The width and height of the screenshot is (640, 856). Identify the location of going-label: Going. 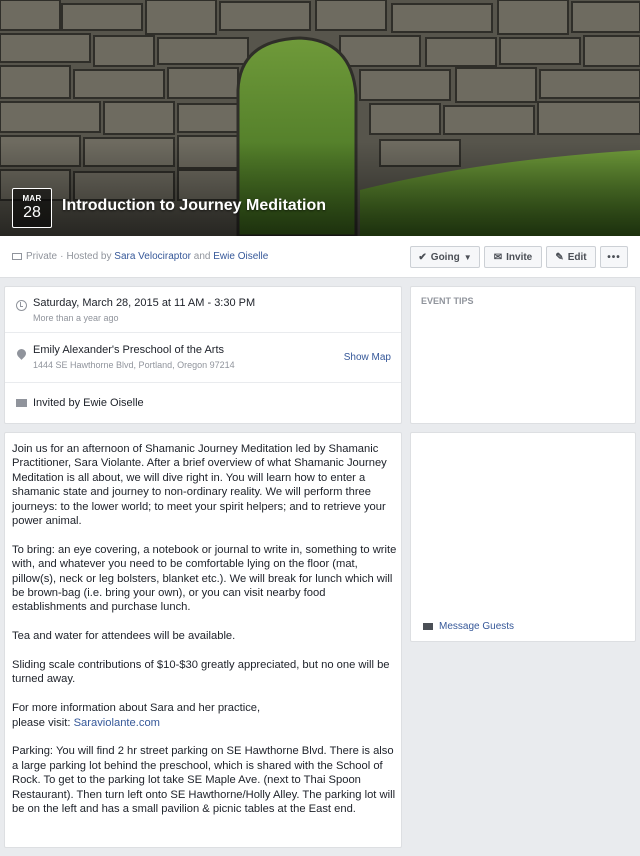
(445, 257).